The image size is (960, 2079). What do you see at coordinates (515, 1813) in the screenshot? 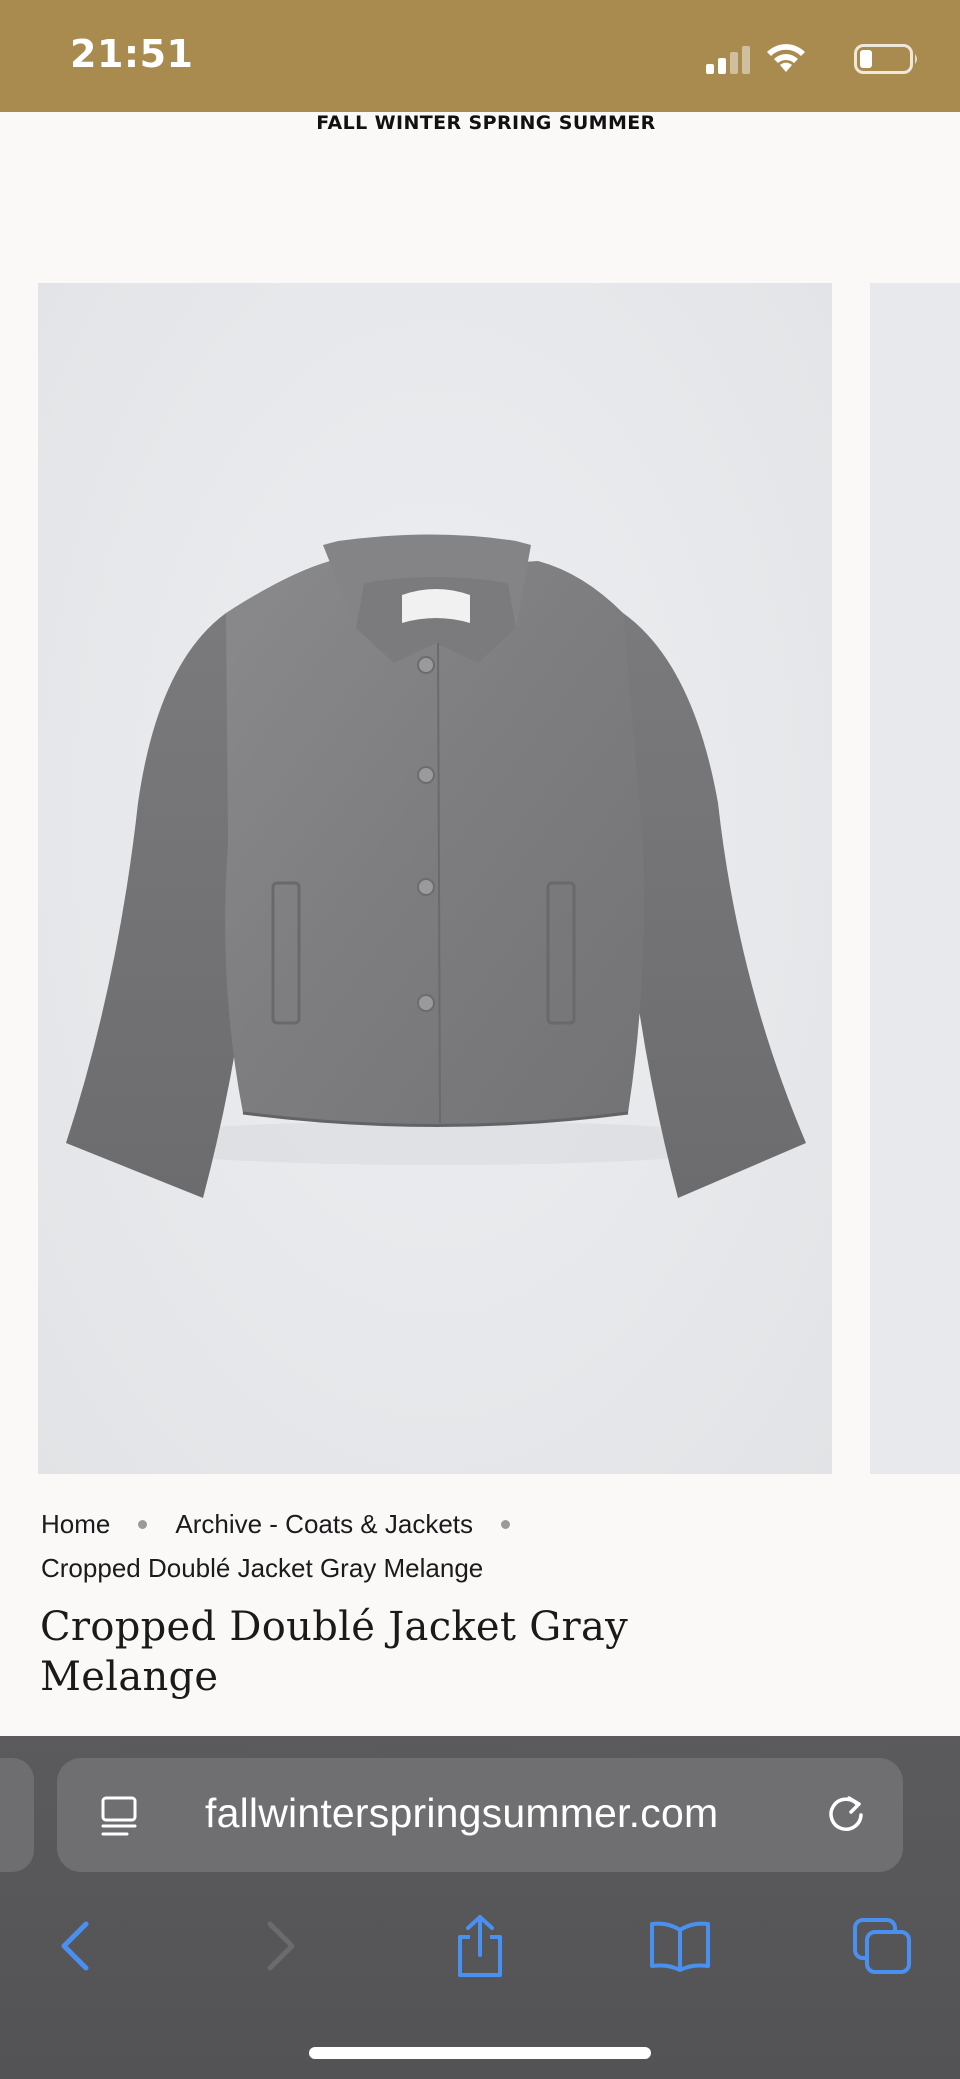
I see `url-text: fallwinterspringsummer.com` at bounding box center [515, 1813].